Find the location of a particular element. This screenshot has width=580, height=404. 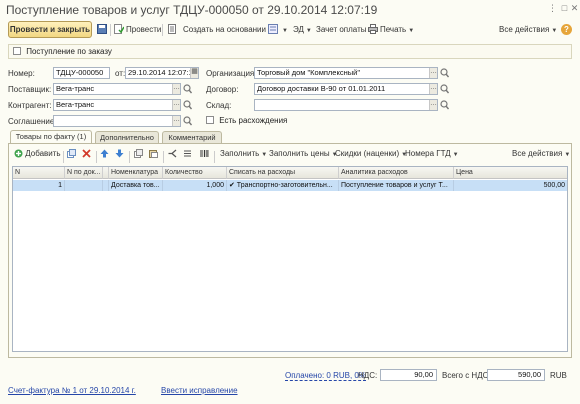

more-icon: ⋮ is located at coordinates (552, 8).